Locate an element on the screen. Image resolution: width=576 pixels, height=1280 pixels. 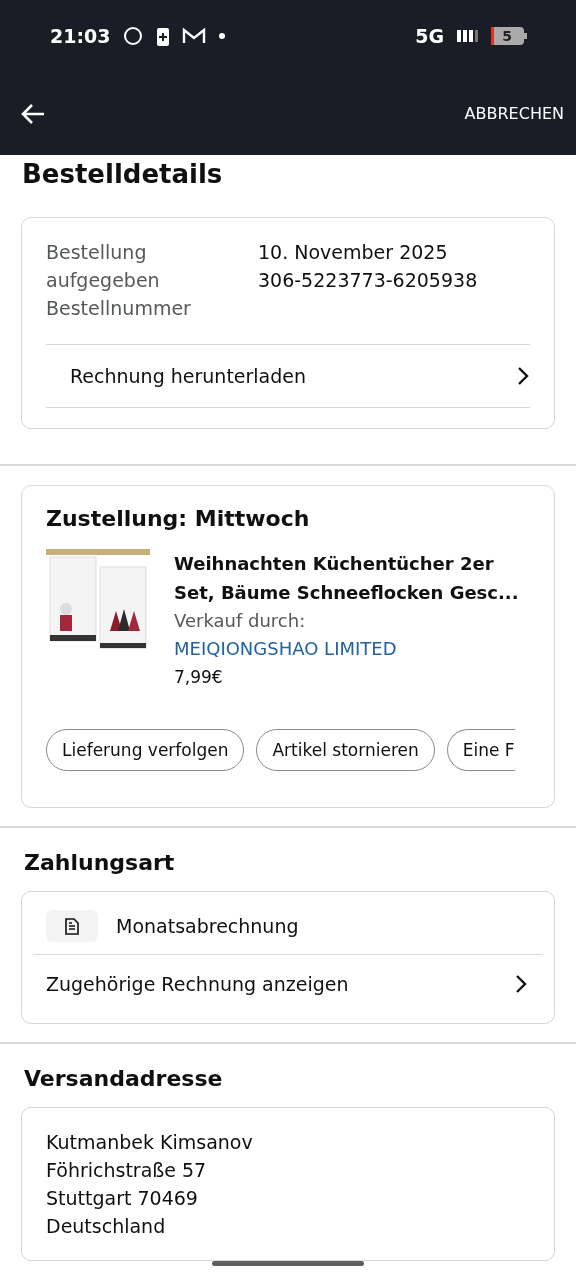
shipping-heading: Versandadresse is located at coordinates (124, 1078).